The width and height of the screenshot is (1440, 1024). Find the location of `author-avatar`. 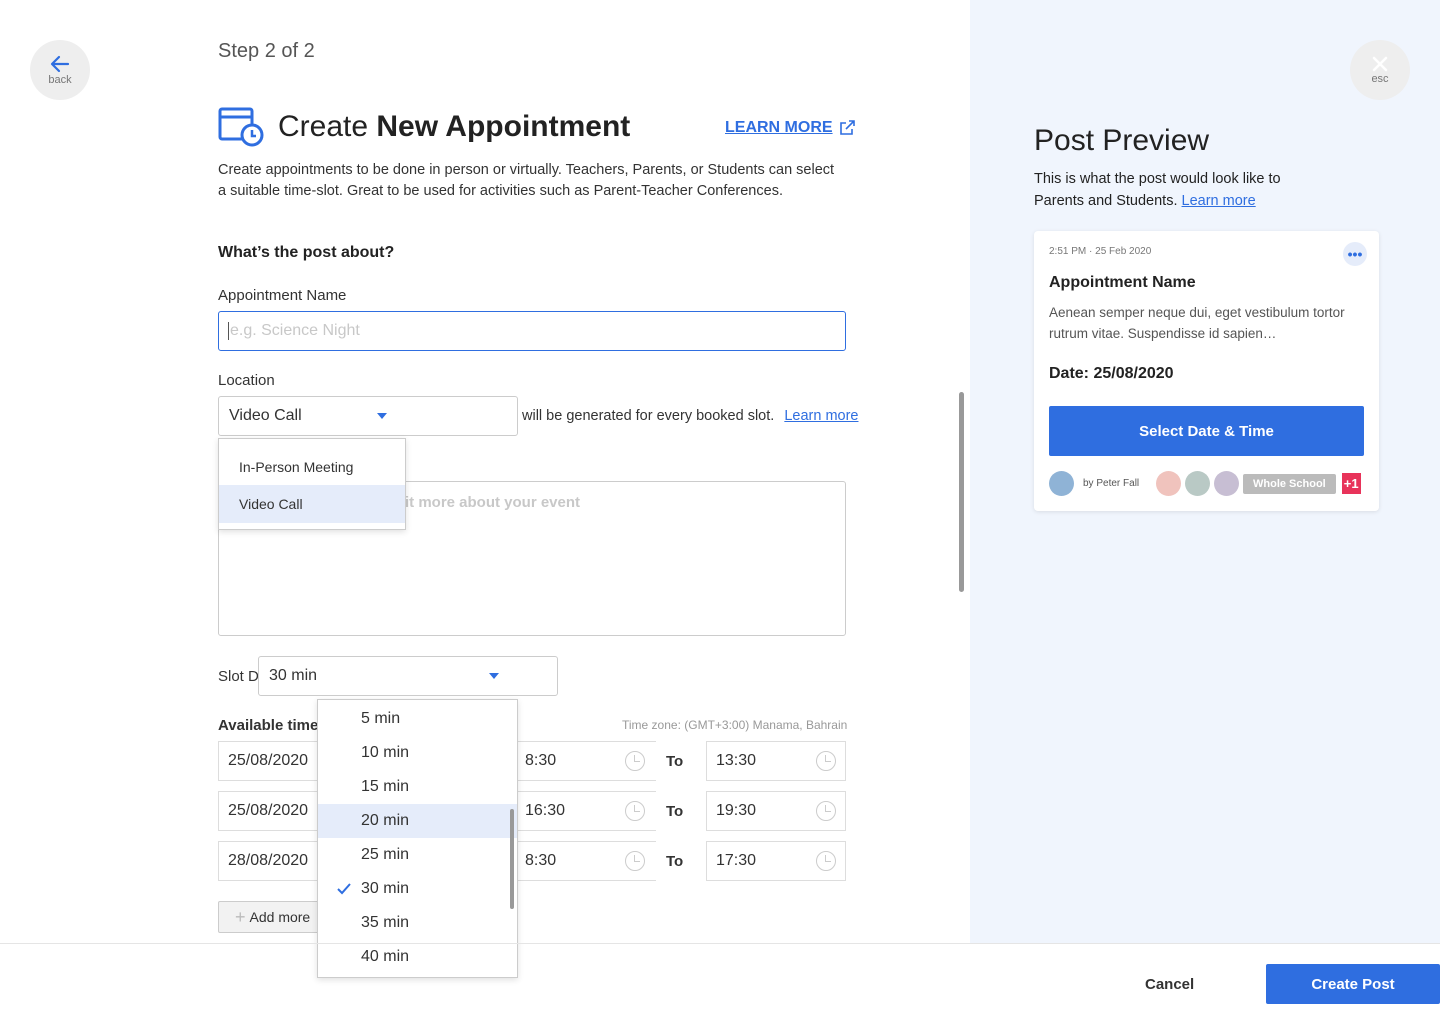

author-avatar is located at coordinates (1061, 483).